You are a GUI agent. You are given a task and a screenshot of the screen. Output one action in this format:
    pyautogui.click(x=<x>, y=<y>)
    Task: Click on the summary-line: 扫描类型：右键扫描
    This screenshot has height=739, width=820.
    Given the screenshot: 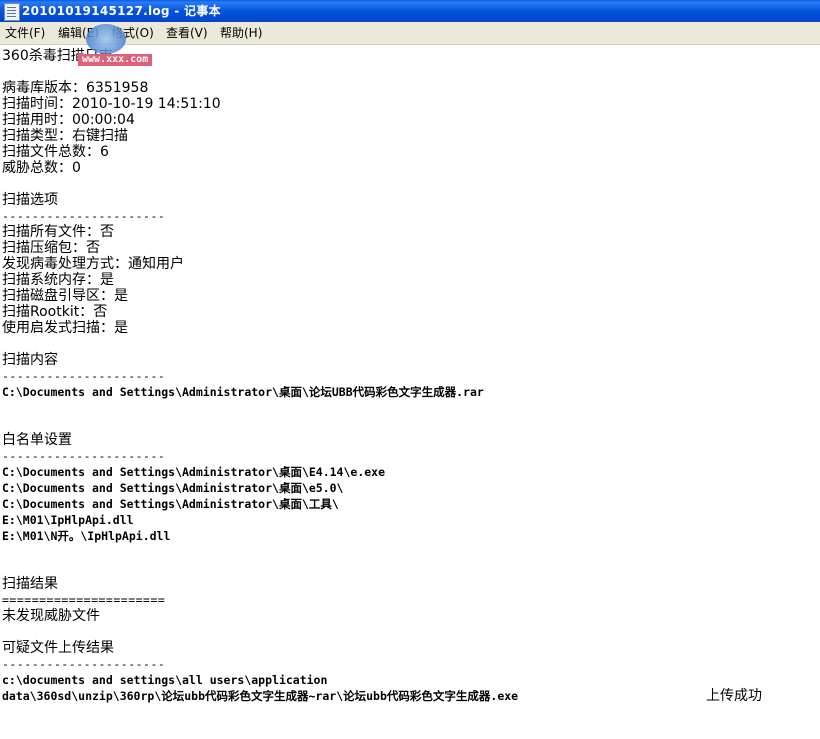 What is the action you would take?
    pyautogui.click(x=65, y=136)
    